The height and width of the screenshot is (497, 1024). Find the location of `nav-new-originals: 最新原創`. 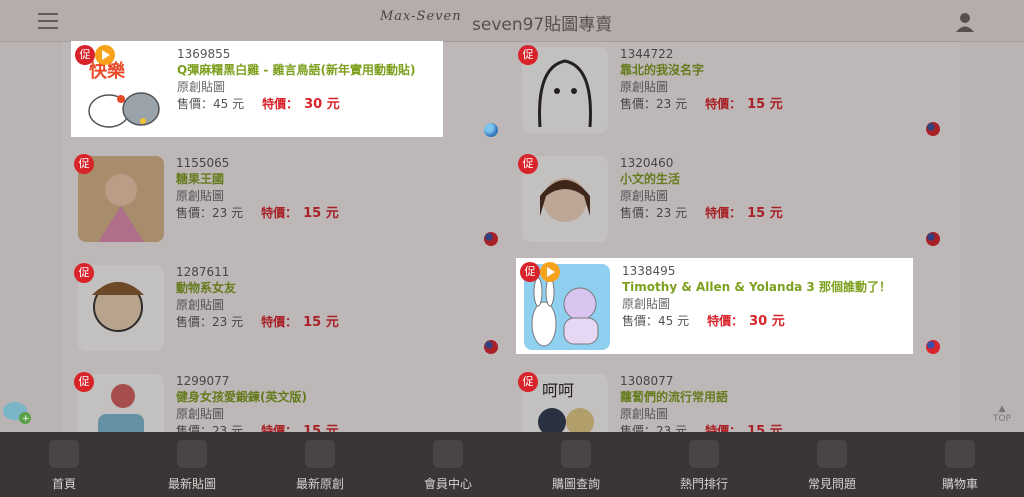

nav-new-originals: 最新原創 is located at coordinates (320, 464).